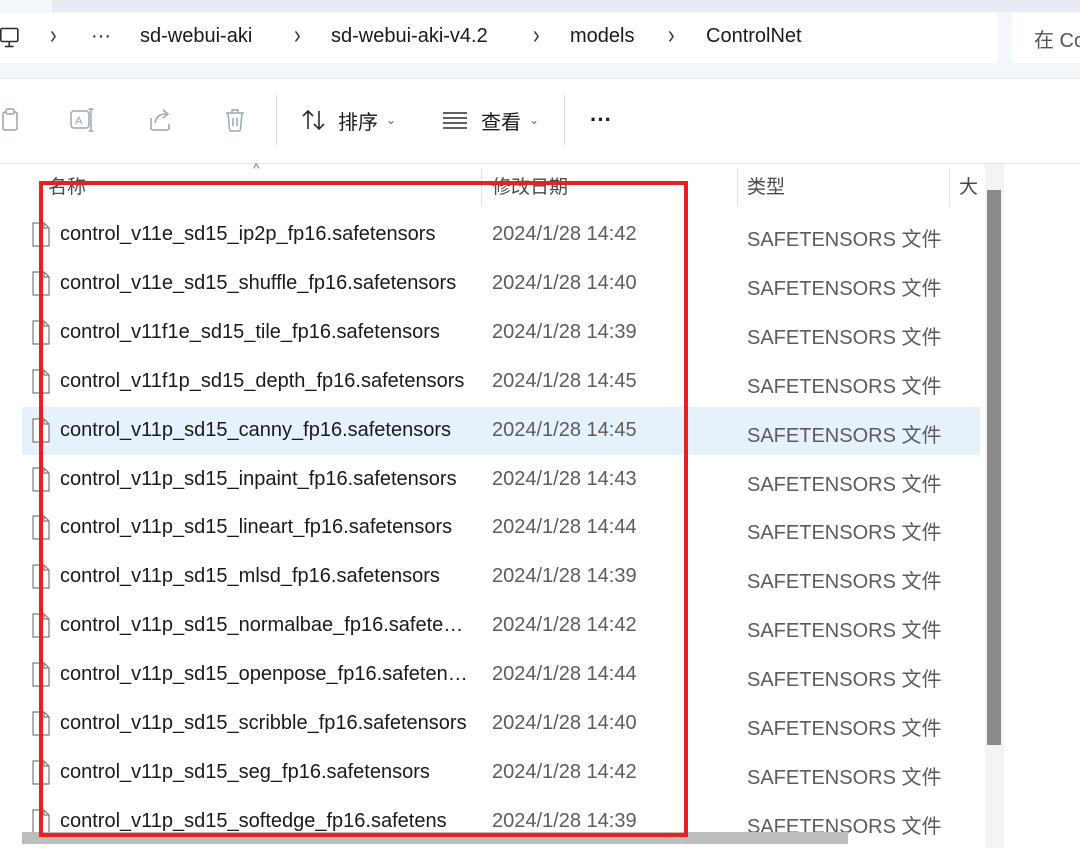  Describe the element at coordinates (534, 120) in the screenshot. I see `chevron-down-icon: ⌄` at that location.